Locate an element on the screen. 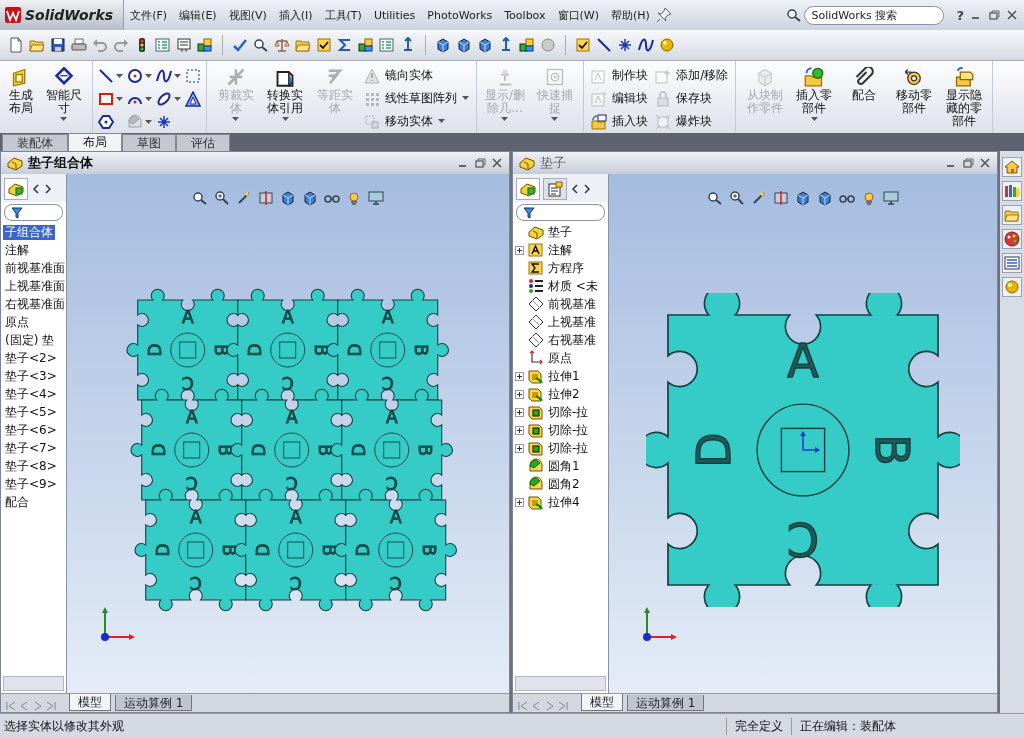 The image size is (1024, 738). menu-item: 编辑(E) is located at coordinates (198, 15).